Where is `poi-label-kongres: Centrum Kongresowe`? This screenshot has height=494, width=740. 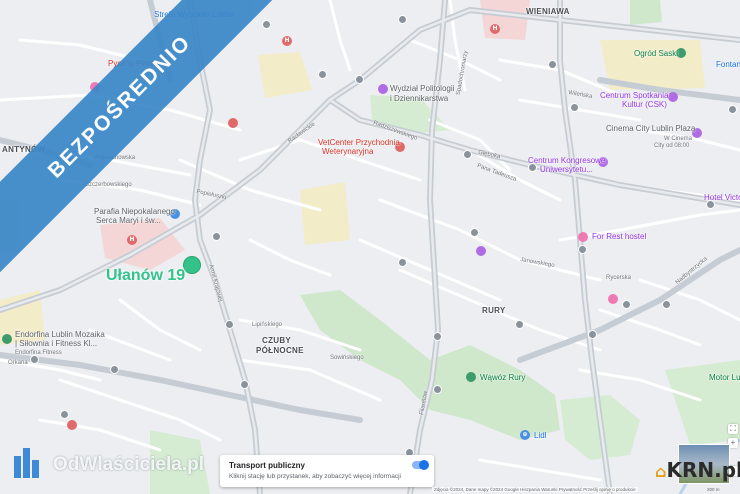 poi-label-kongres: Centrum Kongresowe is located at coordinates (566, 161).